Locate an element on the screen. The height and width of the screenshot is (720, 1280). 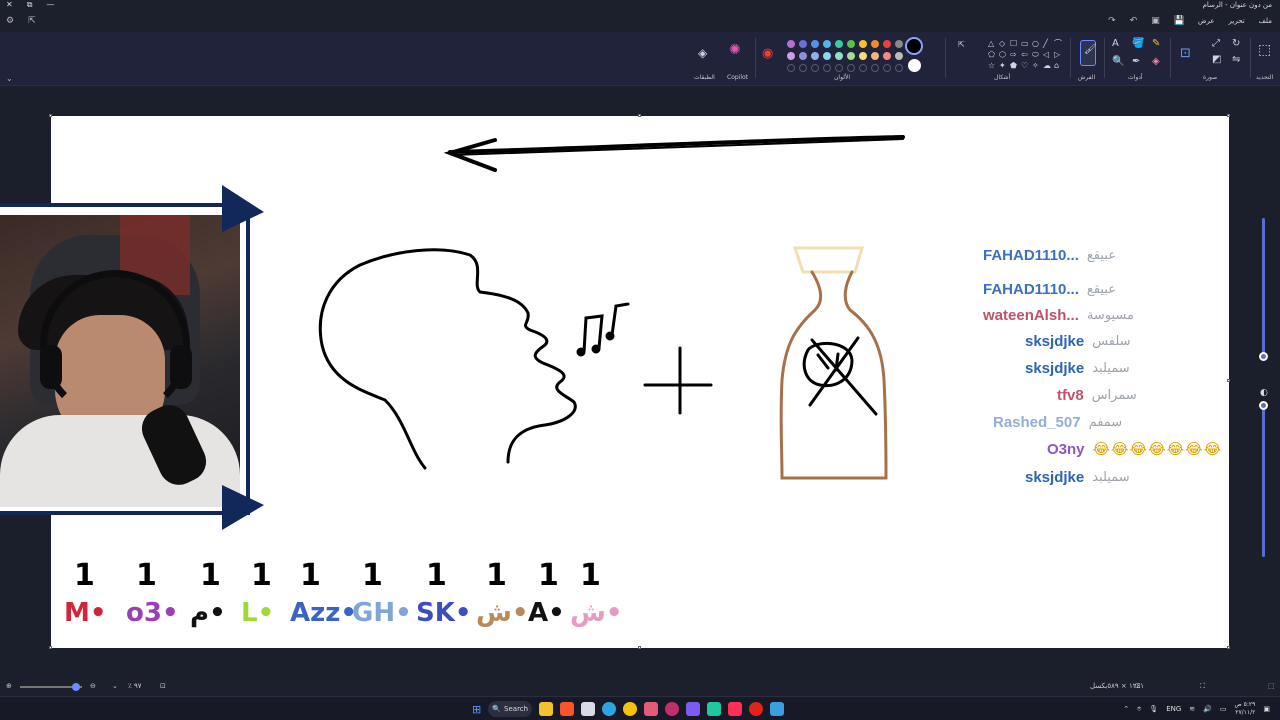
clock-date: ٢٧/١١/٢ is located at coordinates (1245, 712).